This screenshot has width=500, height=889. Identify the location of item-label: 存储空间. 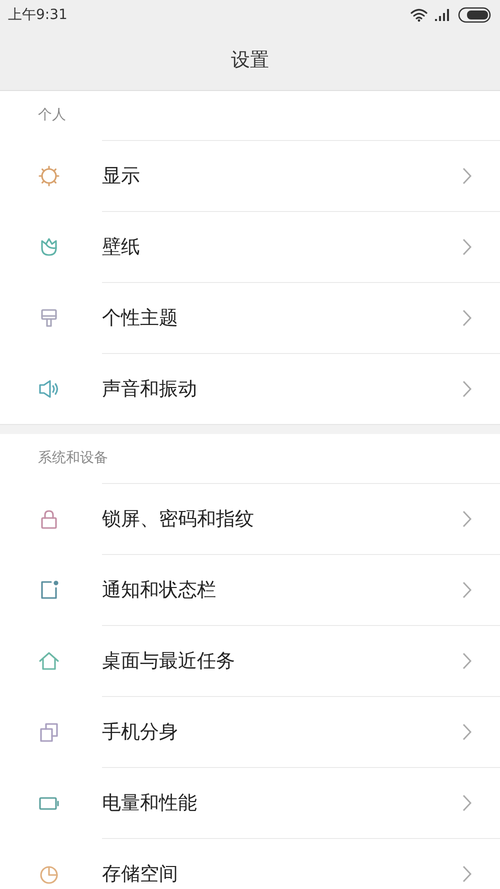
(140, 874).